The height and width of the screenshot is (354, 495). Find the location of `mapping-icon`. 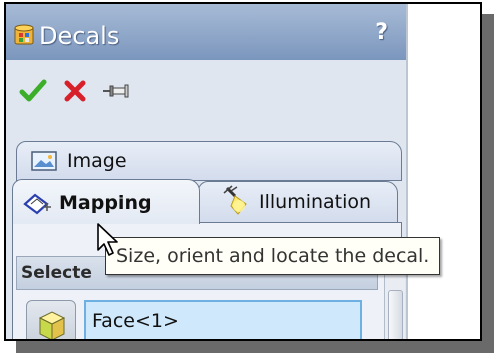

mapping-icon is located at coordinates (37, 204).